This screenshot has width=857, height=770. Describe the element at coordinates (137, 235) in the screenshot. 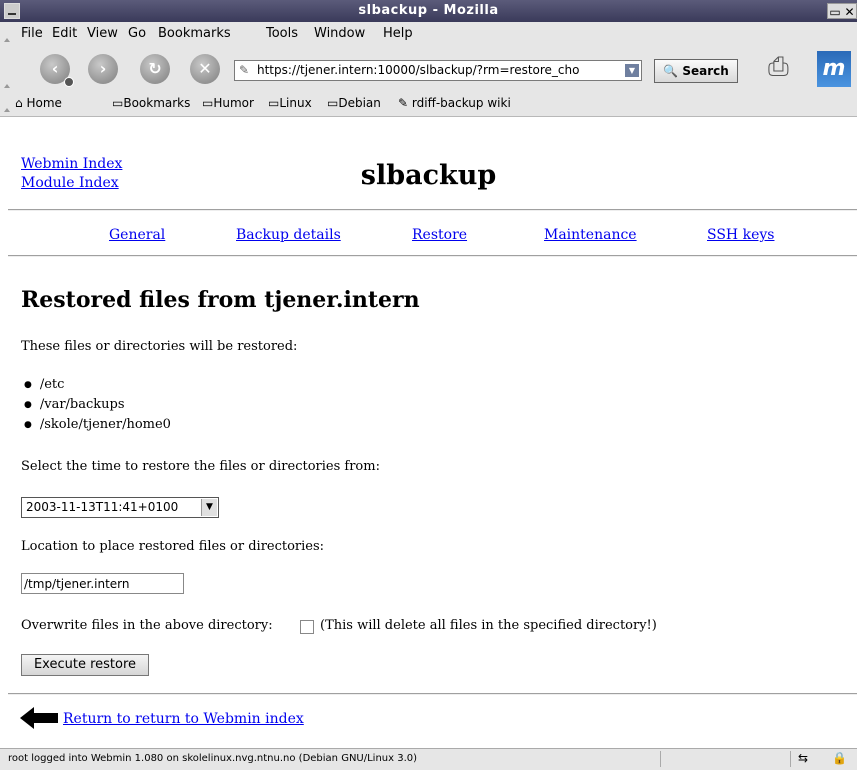

I see `tab-general: General` at that location.